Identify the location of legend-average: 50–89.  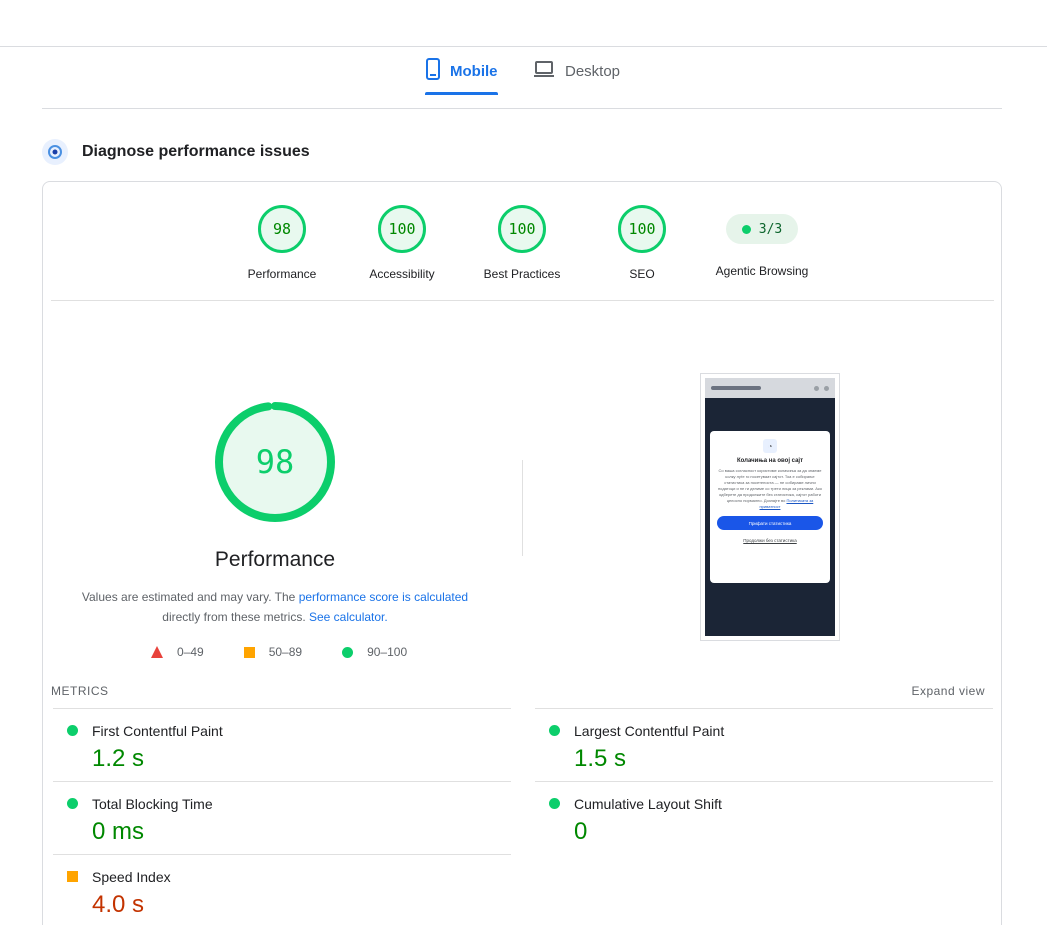
(273, 652).